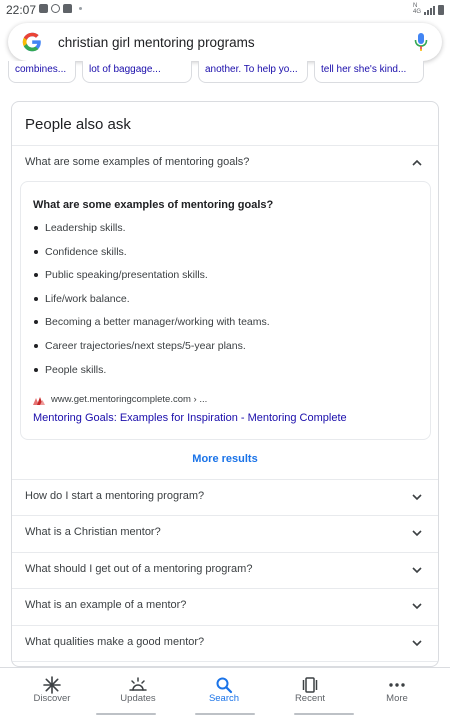 The width and height of the screenshot is (450, 720). What do you see at coordinates (138, 684) in the screenshot?
I see `updates-icon` at bounding box center [138, 684].